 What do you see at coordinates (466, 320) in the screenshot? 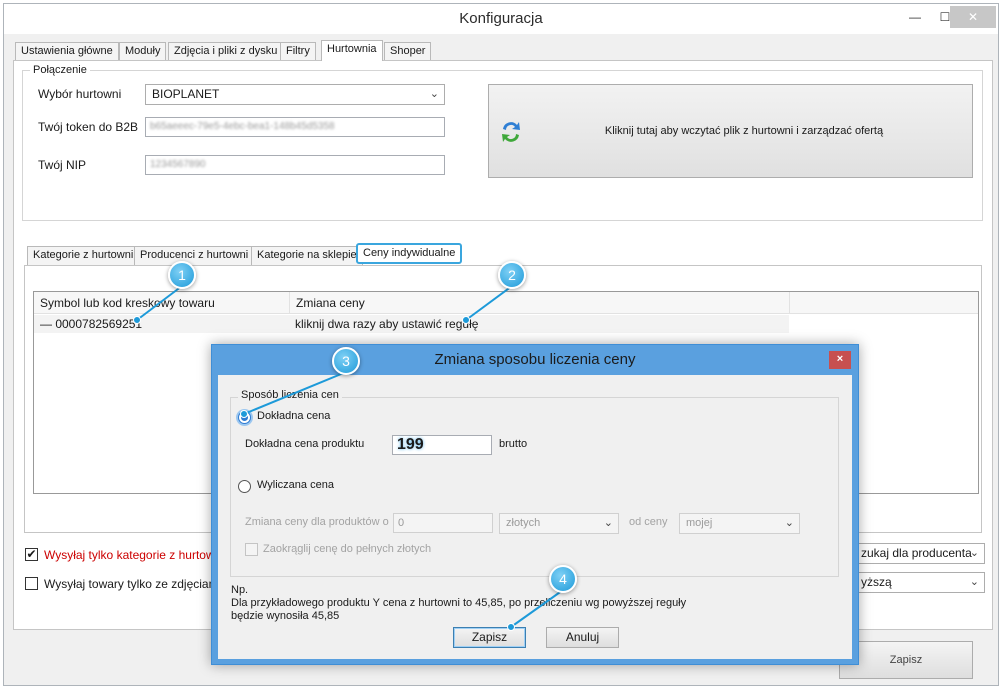
I see `callout-2-anchor` at bounding box center [466, 320].